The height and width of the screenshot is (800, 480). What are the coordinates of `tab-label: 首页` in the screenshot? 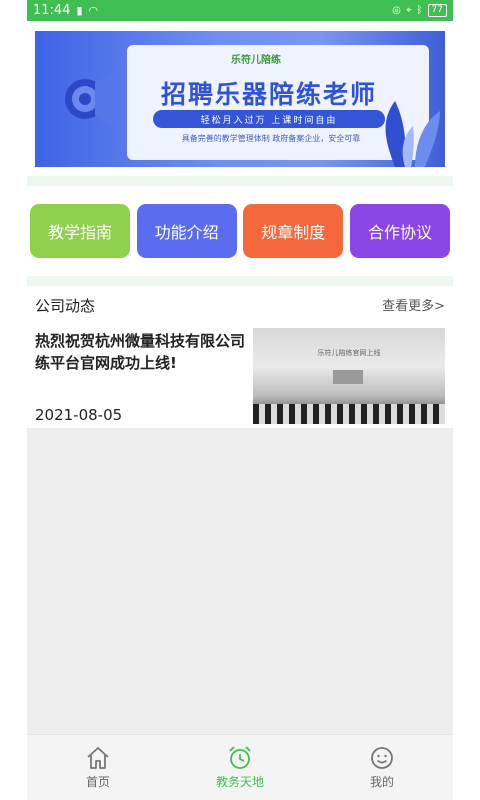 It's located at (97, 782).